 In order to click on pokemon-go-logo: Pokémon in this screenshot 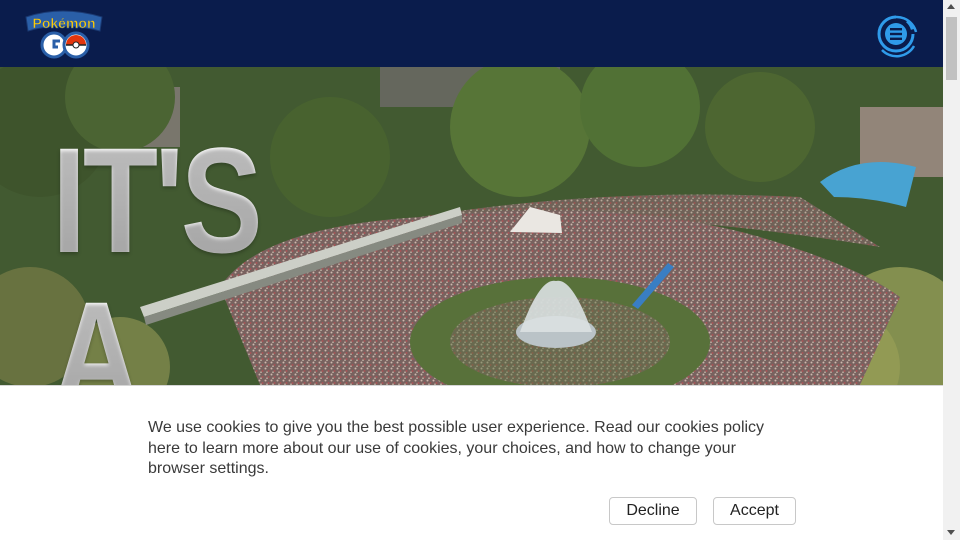, I will do `click(64, 34)`.